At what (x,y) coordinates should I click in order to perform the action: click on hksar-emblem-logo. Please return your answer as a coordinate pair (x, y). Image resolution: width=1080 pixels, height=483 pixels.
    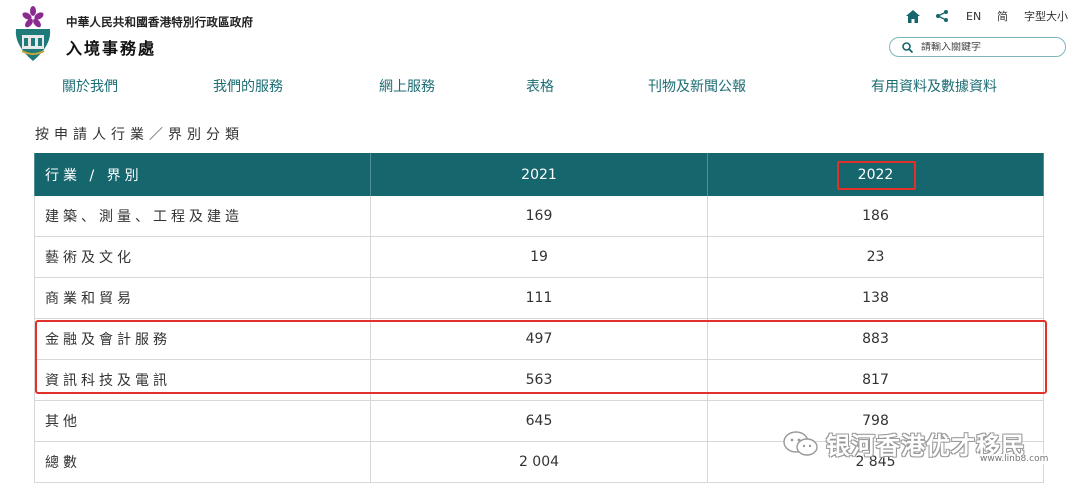
    Looking at the image, I should click on (33, 34).